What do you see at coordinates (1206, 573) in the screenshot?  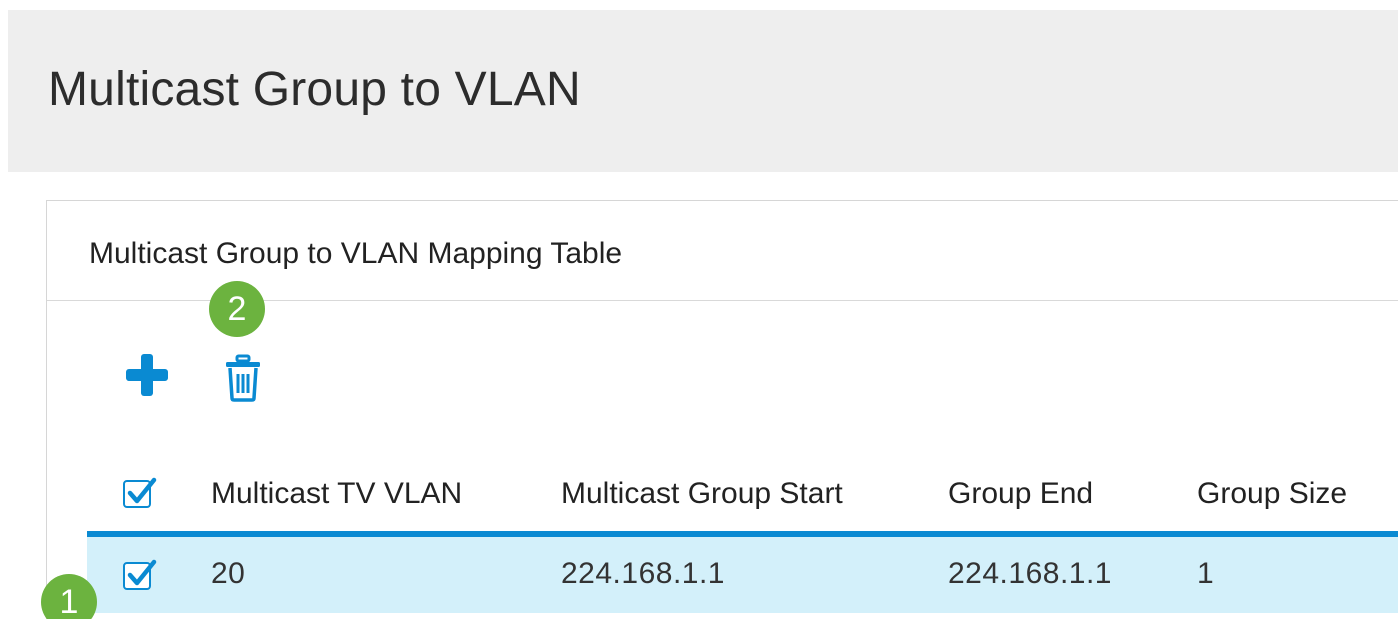 I see `cell-group-size: 1` at bounding box center [1206, 573].